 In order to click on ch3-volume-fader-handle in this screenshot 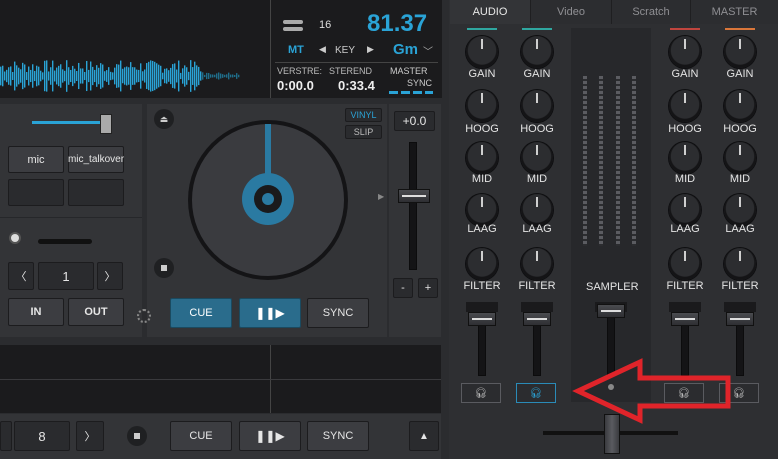, I will do `click(685, 319)`.